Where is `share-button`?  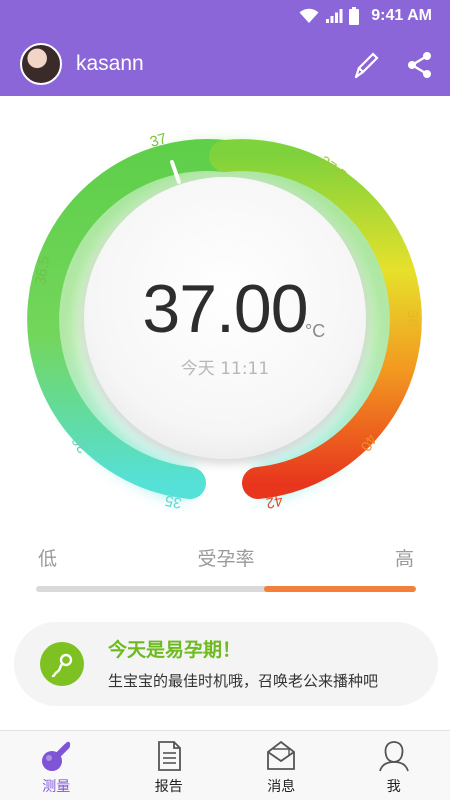
share-button is located at coordinates (420, 65).